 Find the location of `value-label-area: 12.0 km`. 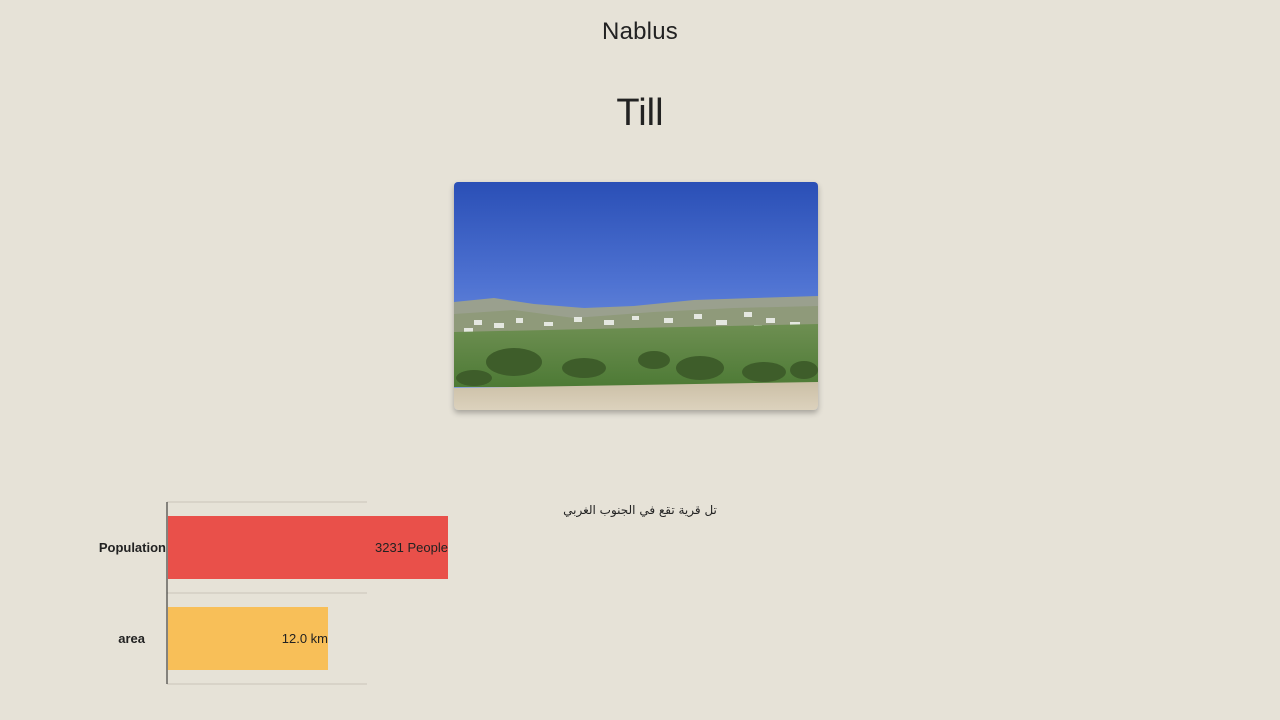

value-label-area: 12.0 km is located at coordinates (304, 638).